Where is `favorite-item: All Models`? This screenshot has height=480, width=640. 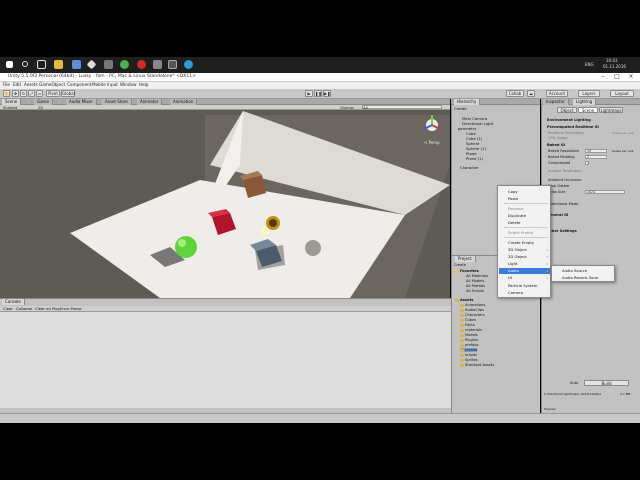
favorite-item: All Models is located at coordinates (475, 281).